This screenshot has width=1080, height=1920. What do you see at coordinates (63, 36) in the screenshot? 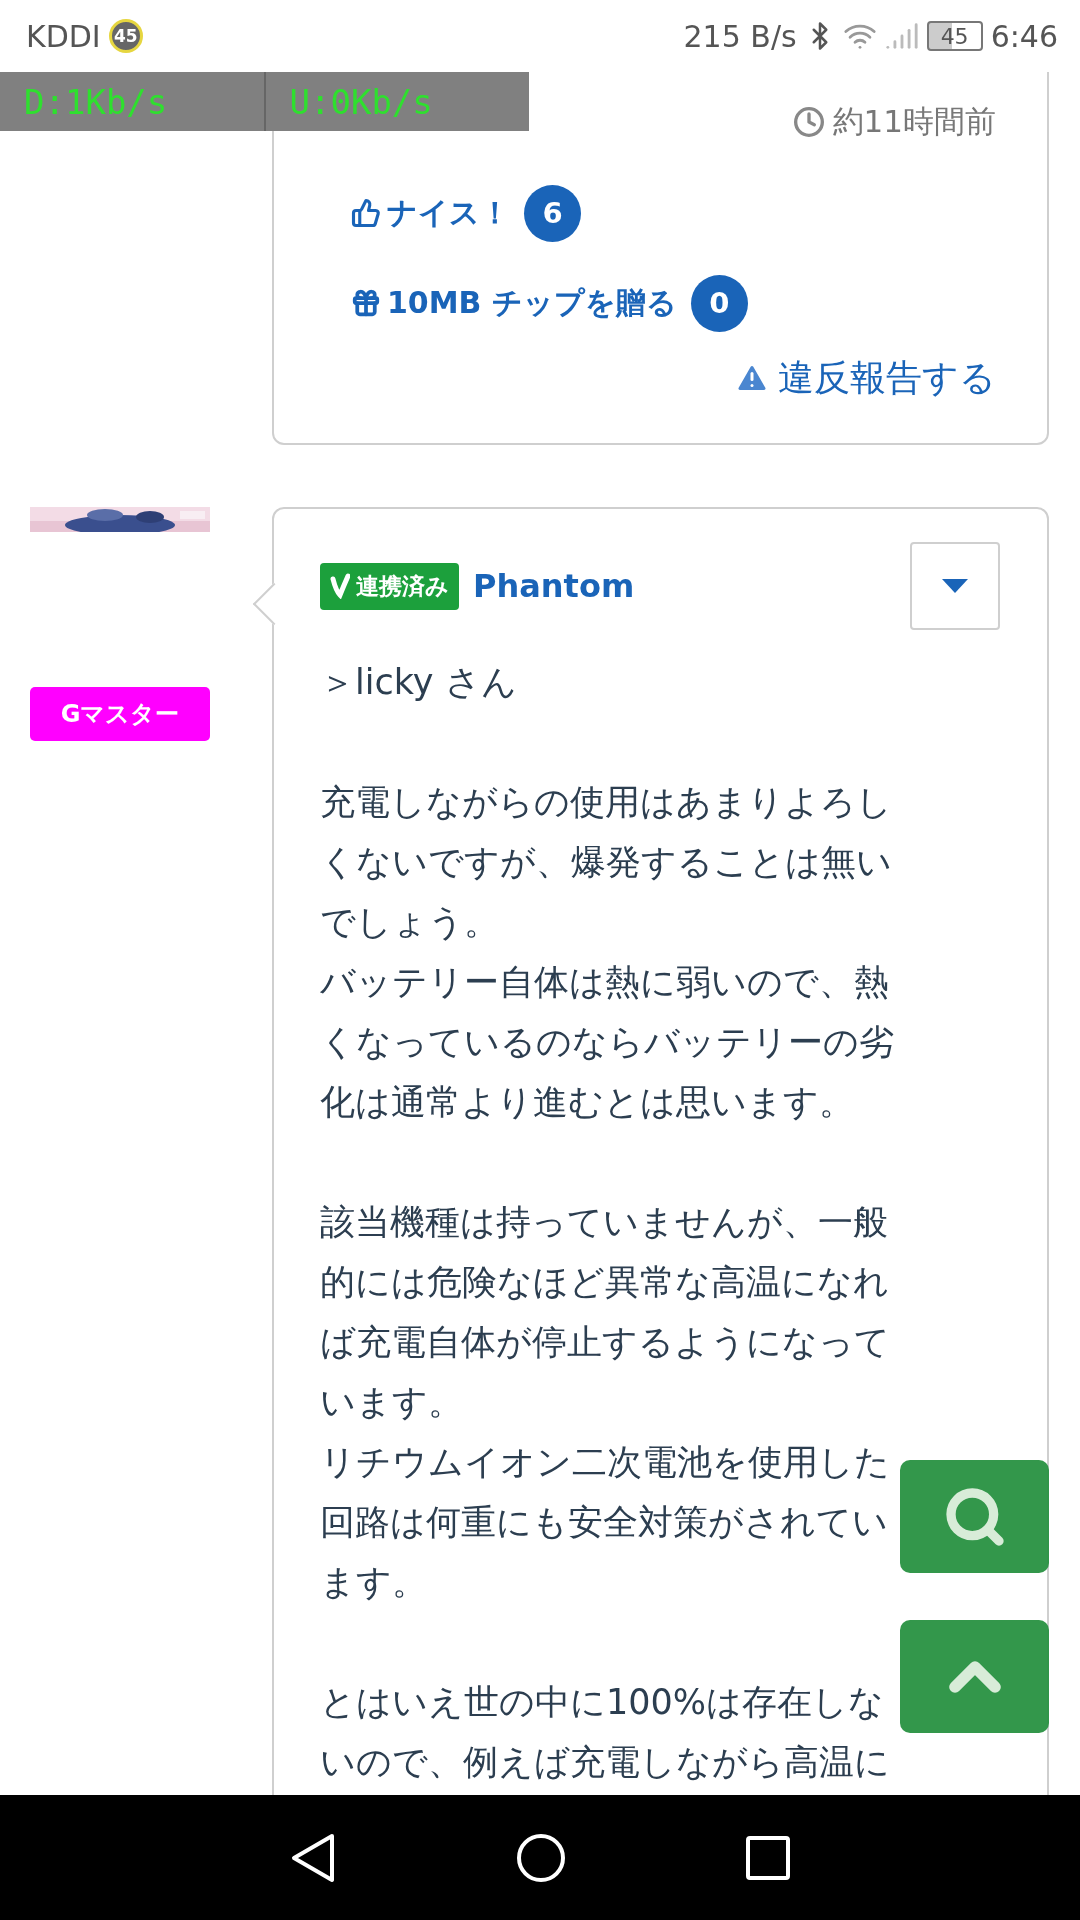
I see `carrier-name: KDDI` at bounding box center [63, 36].